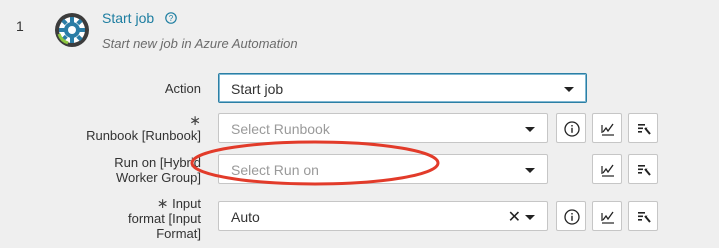 The width and height of the screenshot is (719, 248). Describe the element at coordinates (178, 233) in the screenshot. I see `input-format-label-line3: Format]` at that location.